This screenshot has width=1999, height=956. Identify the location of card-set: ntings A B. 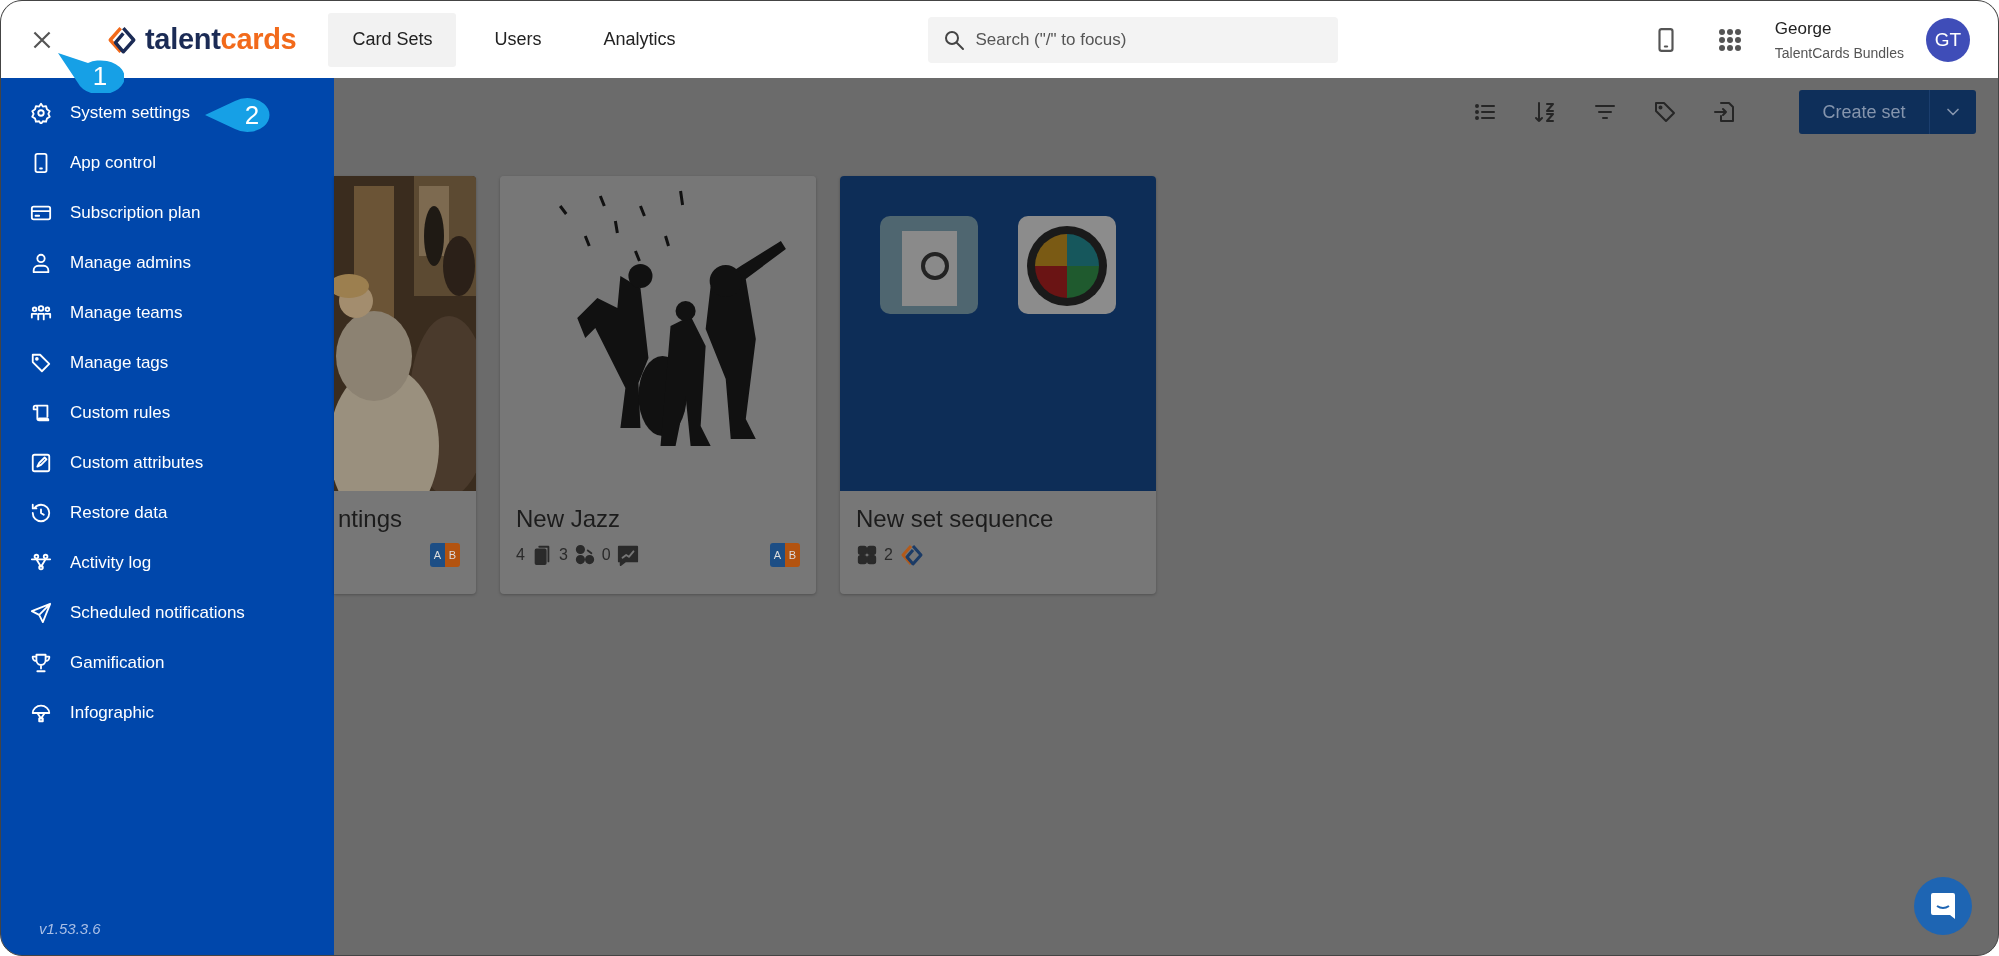
(405, 385).